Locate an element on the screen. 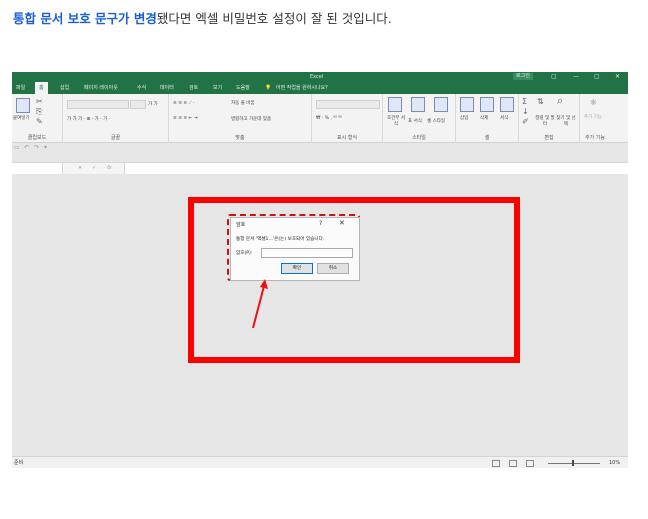  red-arrow is located at coordinates (260, 304).